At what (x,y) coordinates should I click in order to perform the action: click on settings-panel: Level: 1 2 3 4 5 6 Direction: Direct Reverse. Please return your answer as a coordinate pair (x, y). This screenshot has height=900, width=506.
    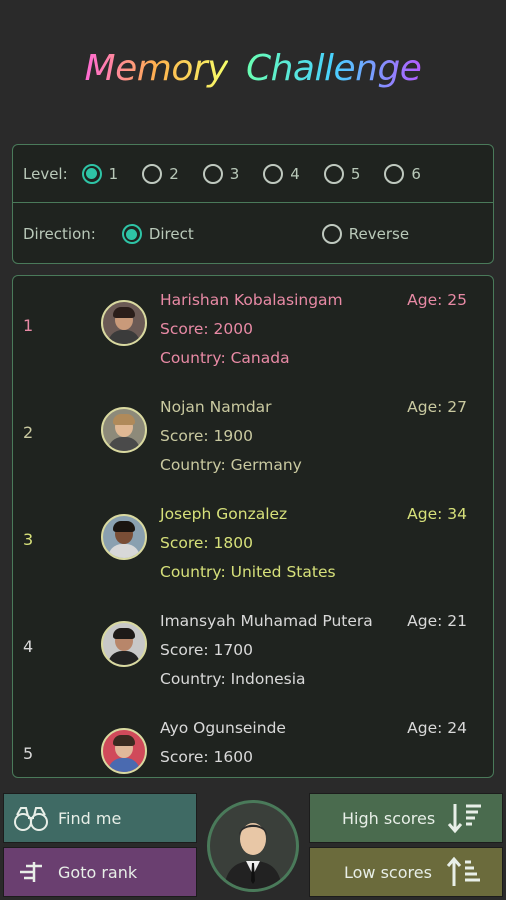
    Looking at the image, I should click on (253, 204).